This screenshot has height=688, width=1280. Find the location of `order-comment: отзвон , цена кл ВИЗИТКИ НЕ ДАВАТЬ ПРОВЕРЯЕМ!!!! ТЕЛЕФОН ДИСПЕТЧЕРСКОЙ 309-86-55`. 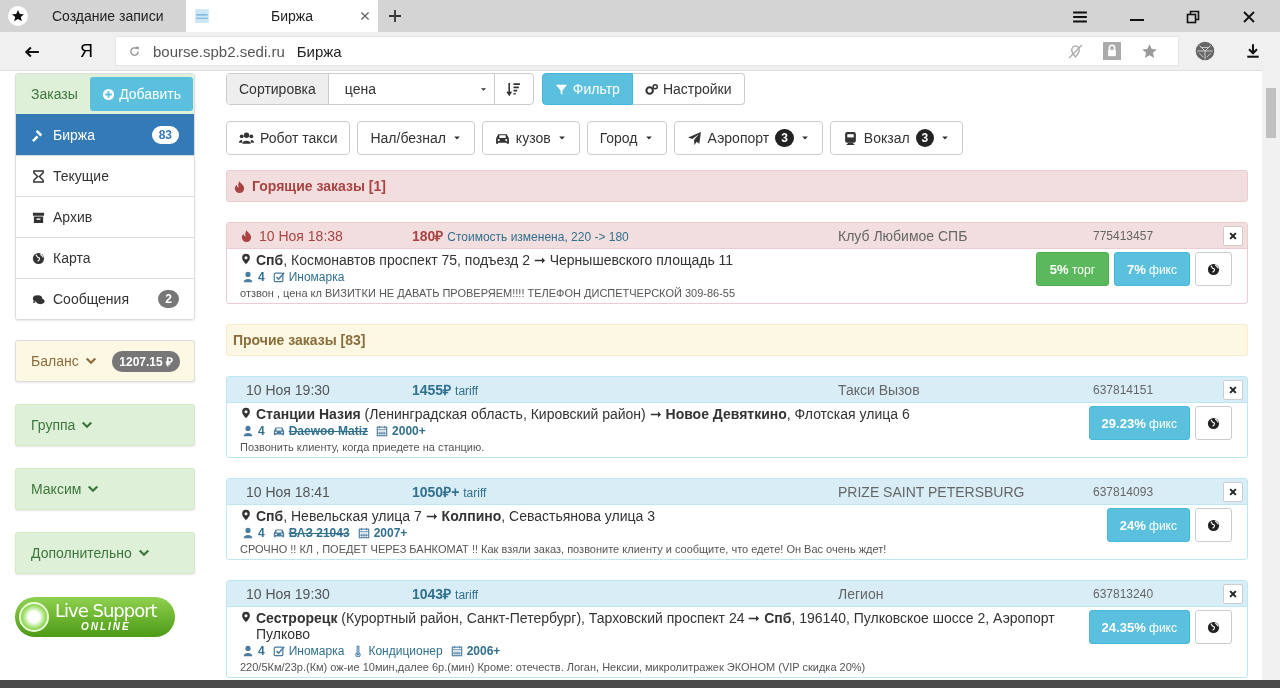

order-comment: отзвон , цена кл ВИЗИТКИ НЕ ДАВАТЬ ПРОВЕРЯЕМ!!!! ТЕЛЕФОН ДИСПЕТЧЕРСКОЙ 309-86-55 is located at coordinates (488, 293).